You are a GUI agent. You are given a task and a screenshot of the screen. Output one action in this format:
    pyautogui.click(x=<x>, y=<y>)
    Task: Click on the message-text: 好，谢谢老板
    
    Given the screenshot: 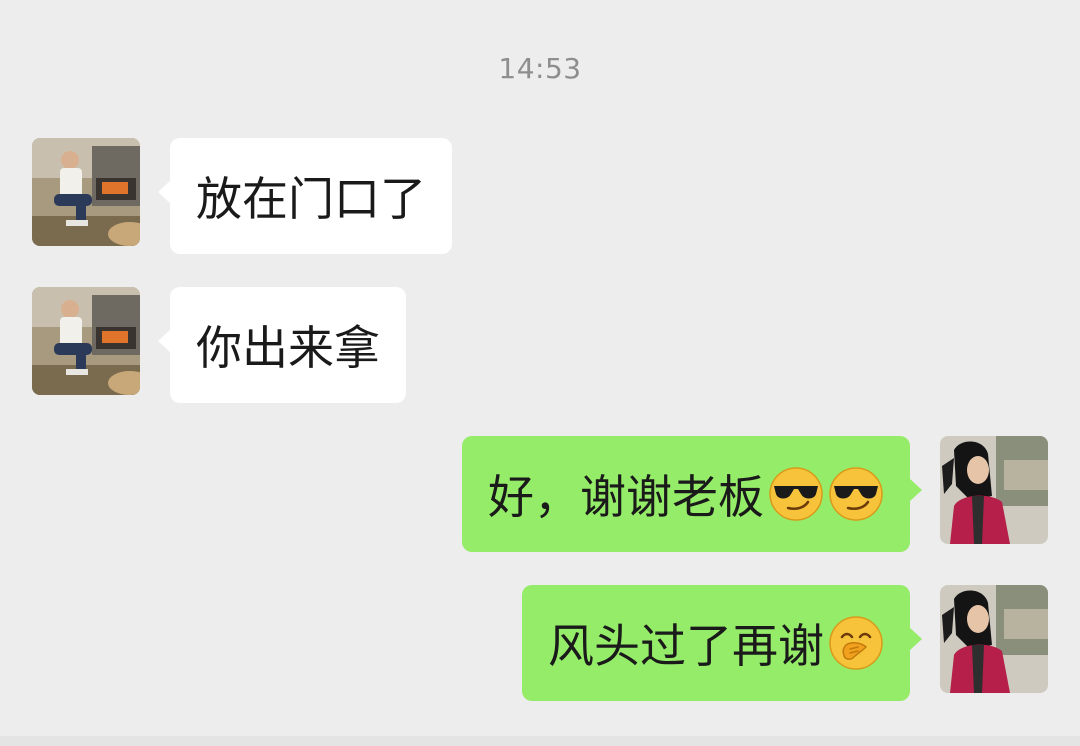 What is the action you would take?
    pyautogui.click(x=626, y=497)
    